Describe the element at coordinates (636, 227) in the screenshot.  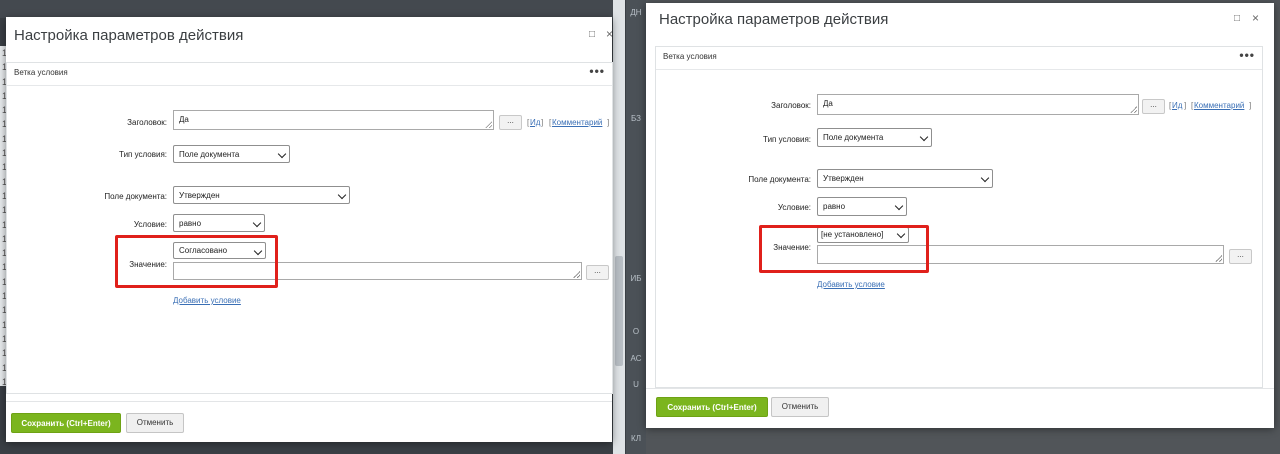
I see `right-side-menu-strip: ДН БЗ ИБ О АС U КЛ` at that location.